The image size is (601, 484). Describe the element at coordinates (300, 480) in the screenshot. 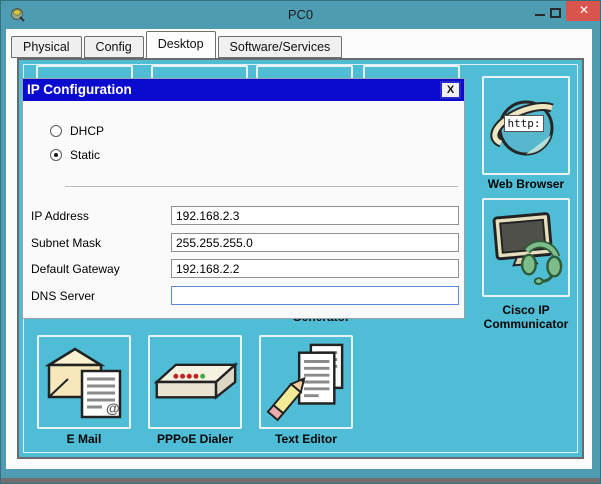

I see `window-bottom-edge` at that location.